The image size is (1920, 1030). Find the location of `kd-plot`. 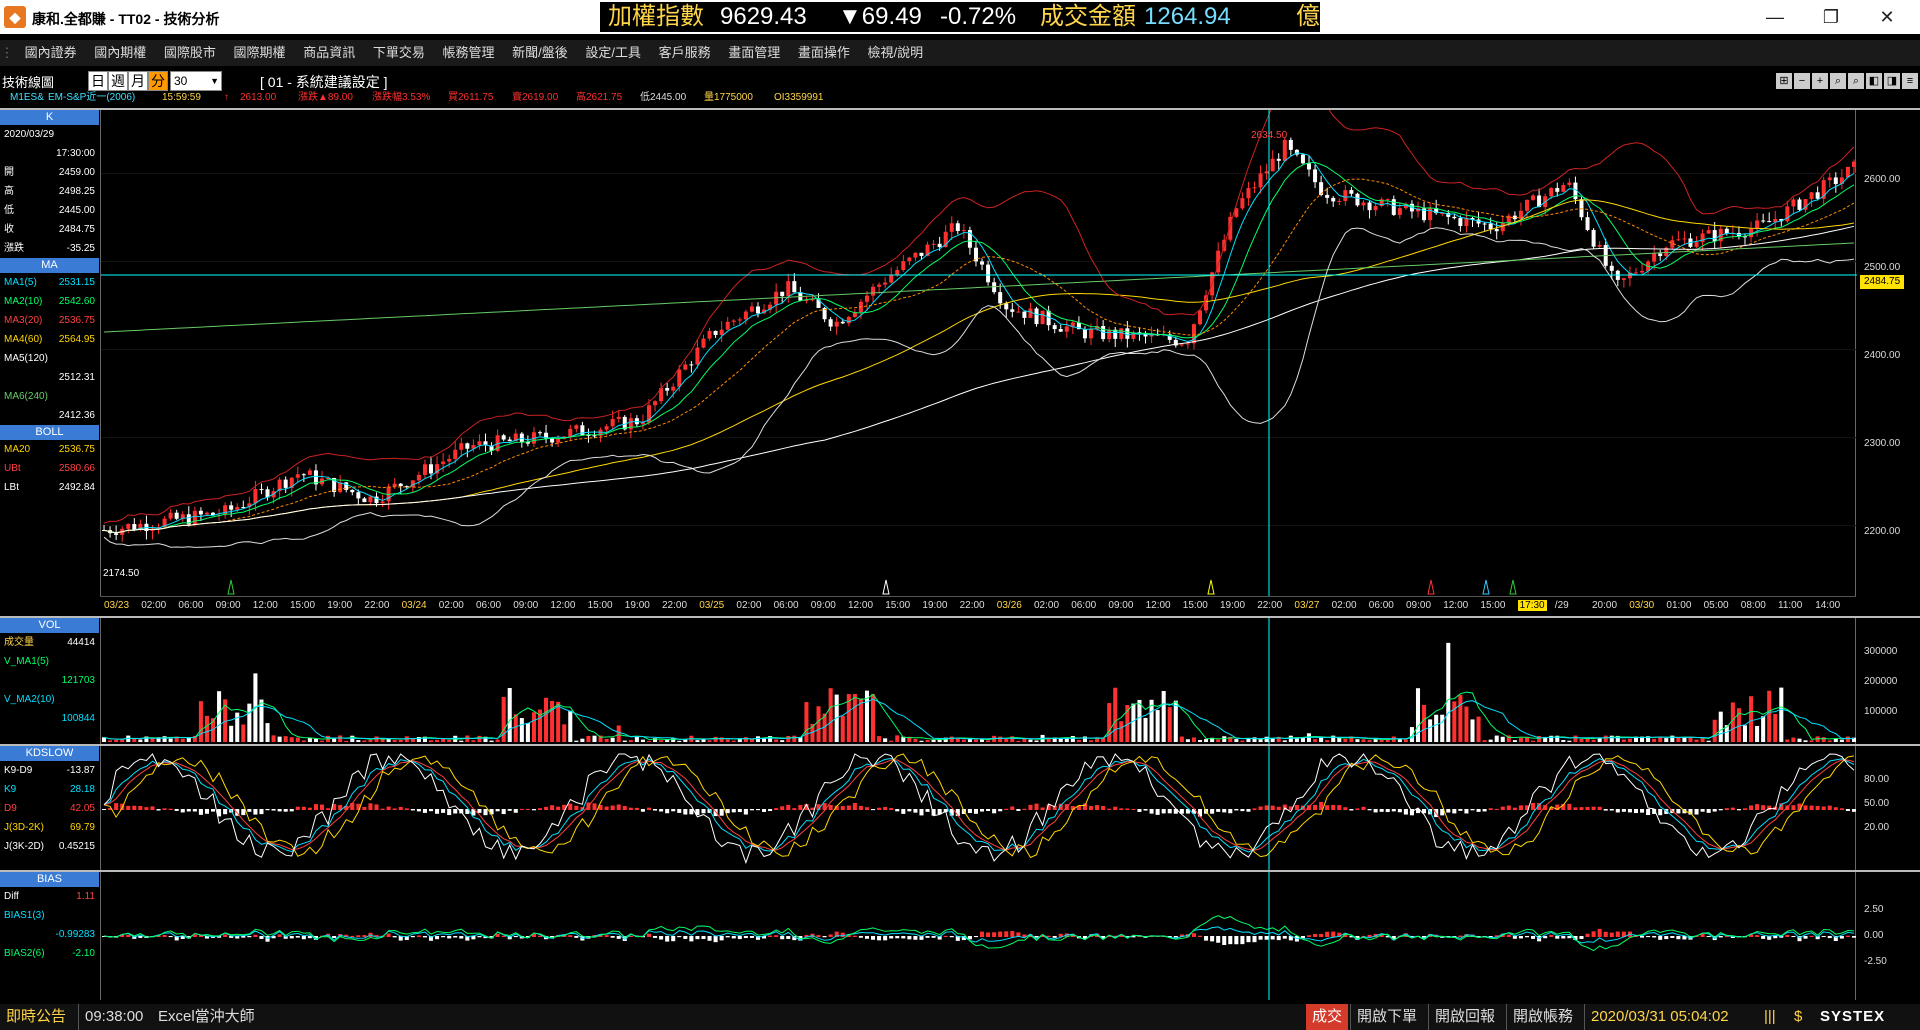

kd-plot is located at coordinates (978, 808).